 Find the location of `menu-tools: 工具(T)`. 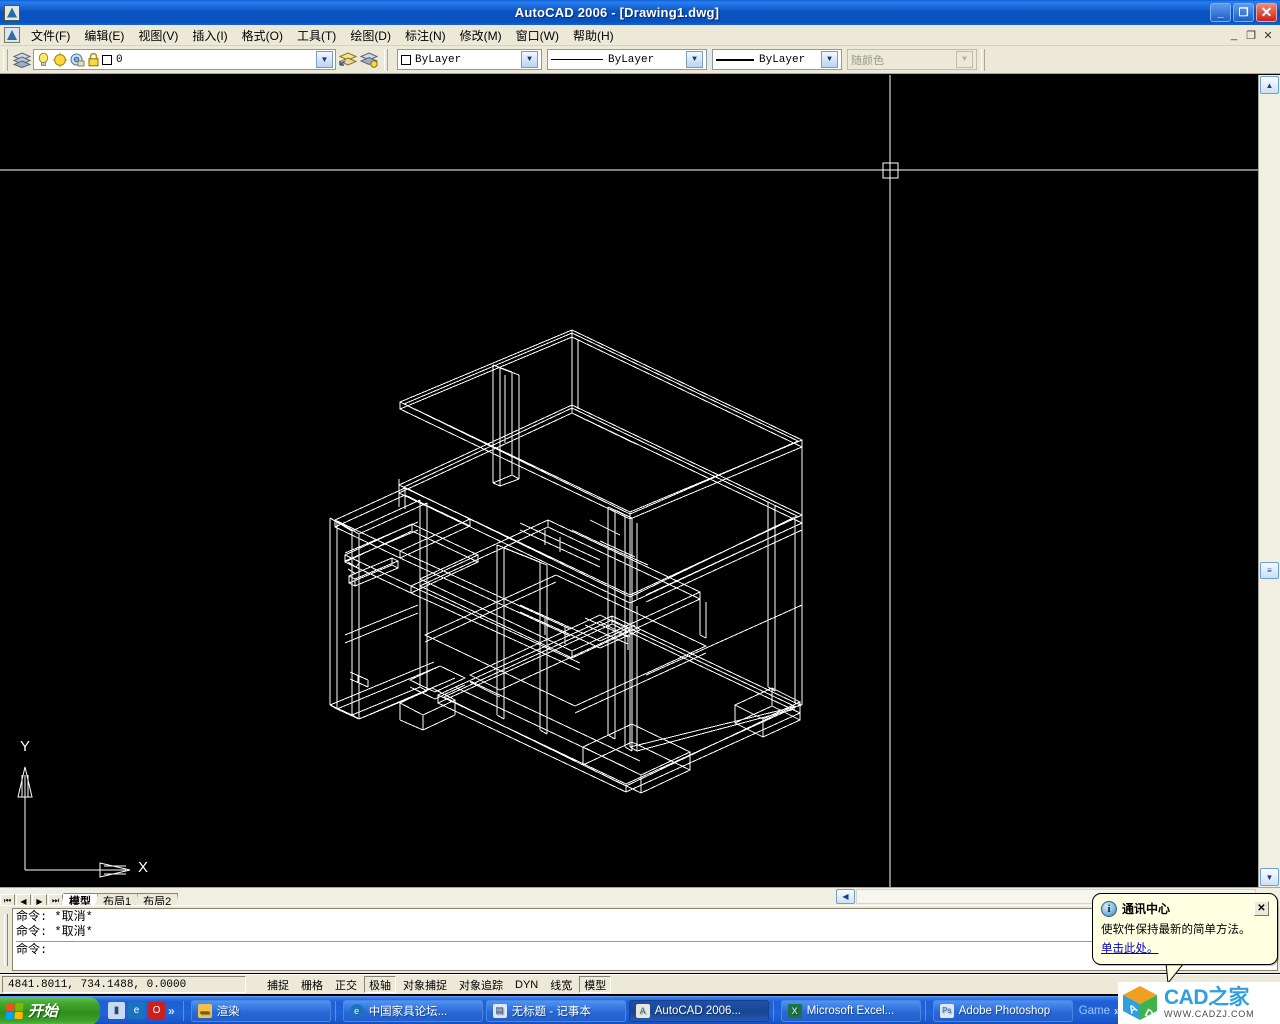

menu-tools: 工具(T) is located at coordinates (316, 35).